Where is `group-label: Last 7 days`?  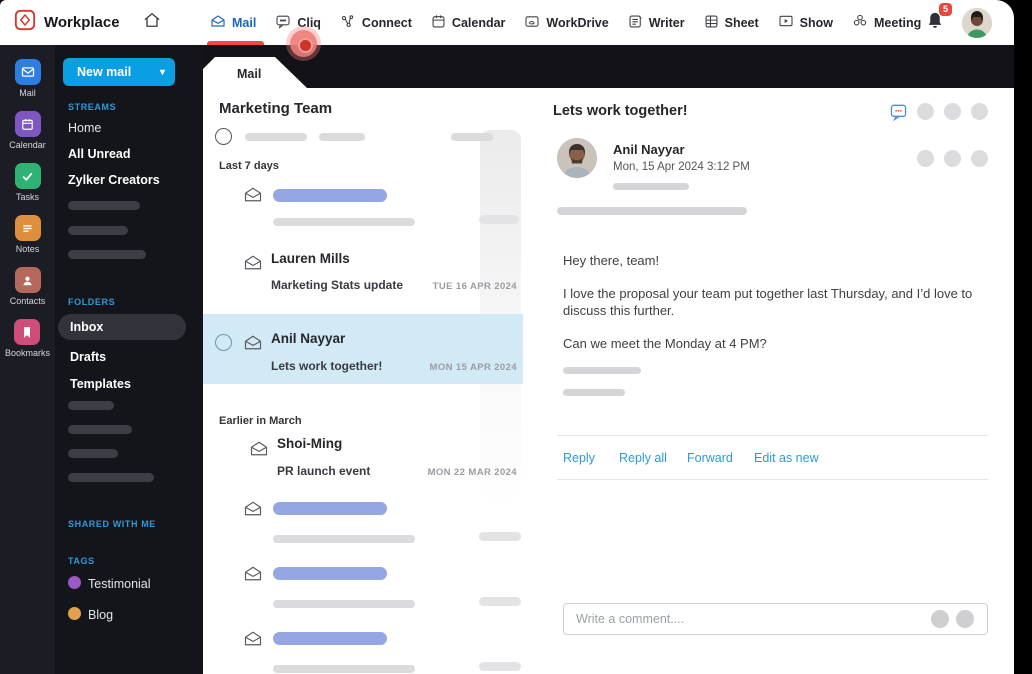 group-label: Last 7 days is located at coordinates (249, 166).